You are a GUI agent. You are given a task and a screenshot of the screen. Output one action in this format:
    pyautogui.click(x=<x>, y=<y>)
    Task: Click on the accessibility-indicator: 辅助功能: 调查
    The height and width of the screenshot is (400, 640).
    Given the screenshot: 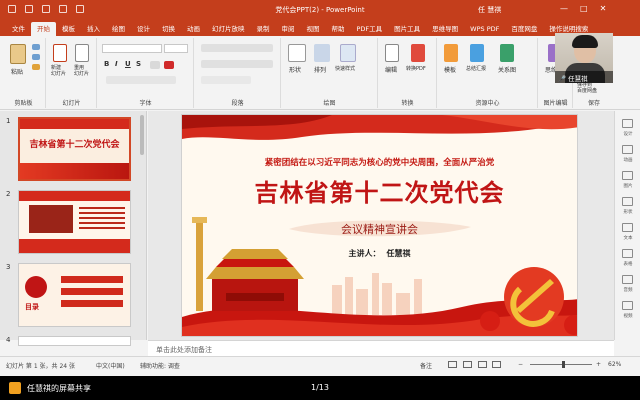 What is the action you would take?
    pyautogui.click(x=160, y=365)
    